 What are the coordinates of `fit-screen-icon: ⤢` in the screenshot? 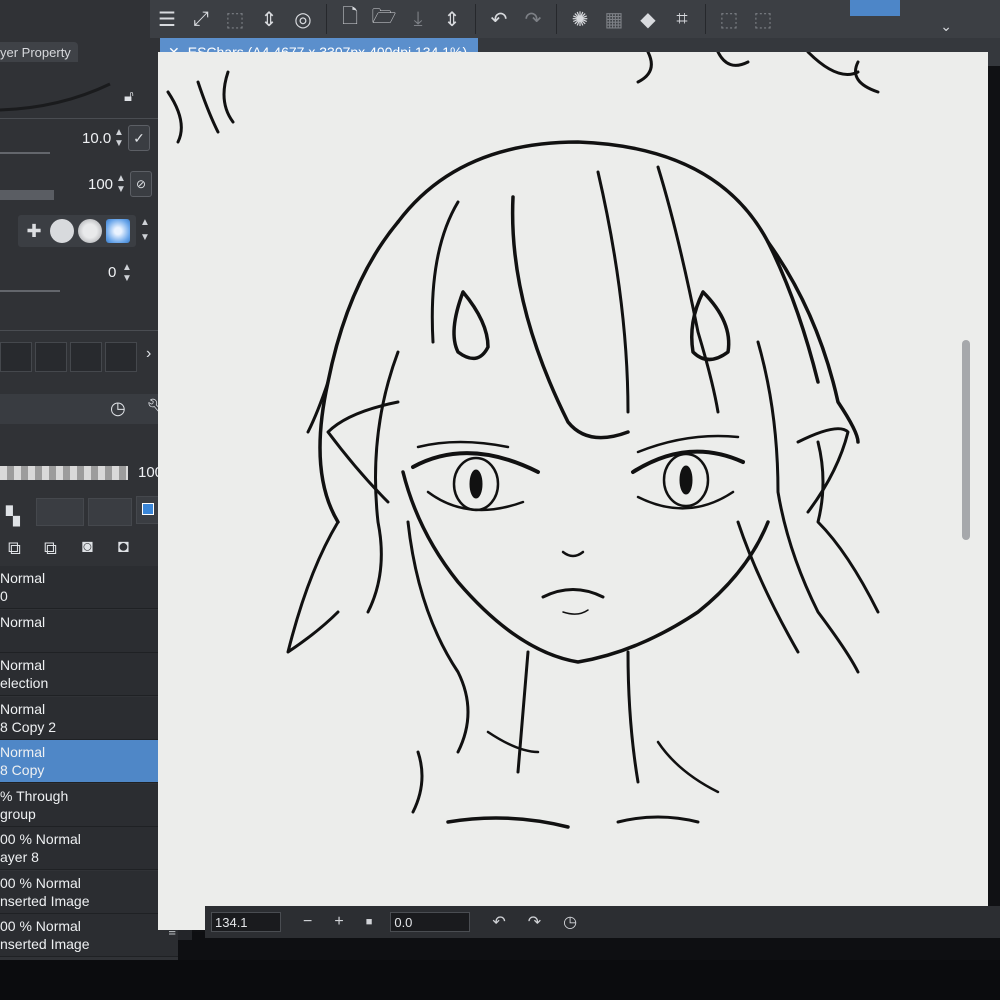 It's located at (201, 19).